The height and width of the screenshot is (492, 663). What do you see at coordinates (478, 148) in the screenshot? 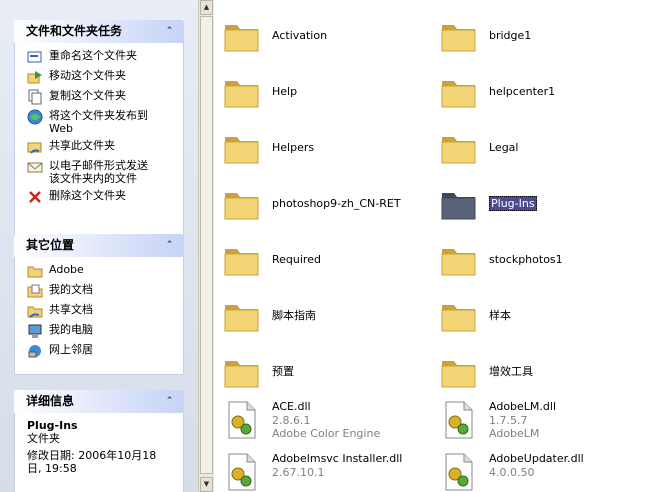
I see `folder-item: Legal` at bounding box center [478, 148].